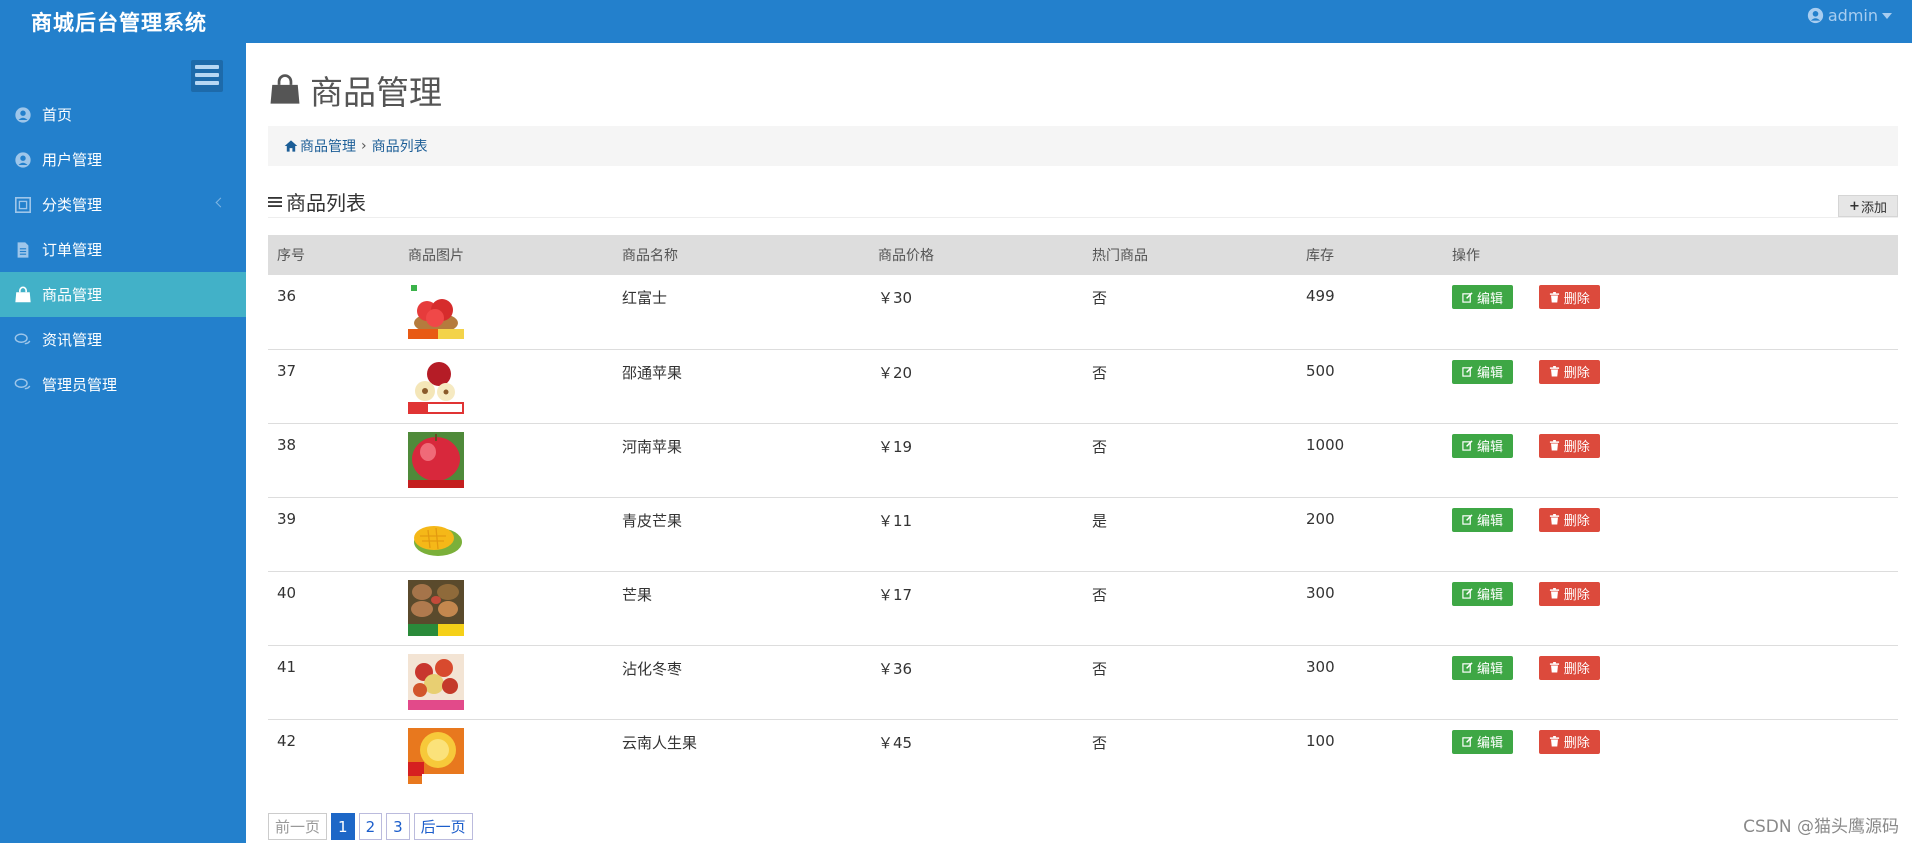 The width and height of the screenshot is (1912, 843). I want to click on add-product-button: + 添加, so click(1868, 206).